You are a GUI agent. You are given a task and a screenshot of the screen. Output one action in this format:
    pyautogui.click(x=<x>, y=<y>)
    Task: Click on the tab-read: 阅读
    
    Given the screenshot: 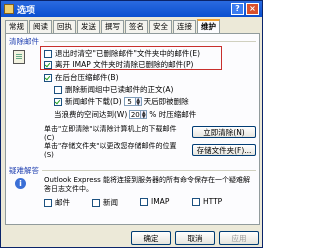 What is the action you would take?
    pyautogui.click(x=40, y=26)
    